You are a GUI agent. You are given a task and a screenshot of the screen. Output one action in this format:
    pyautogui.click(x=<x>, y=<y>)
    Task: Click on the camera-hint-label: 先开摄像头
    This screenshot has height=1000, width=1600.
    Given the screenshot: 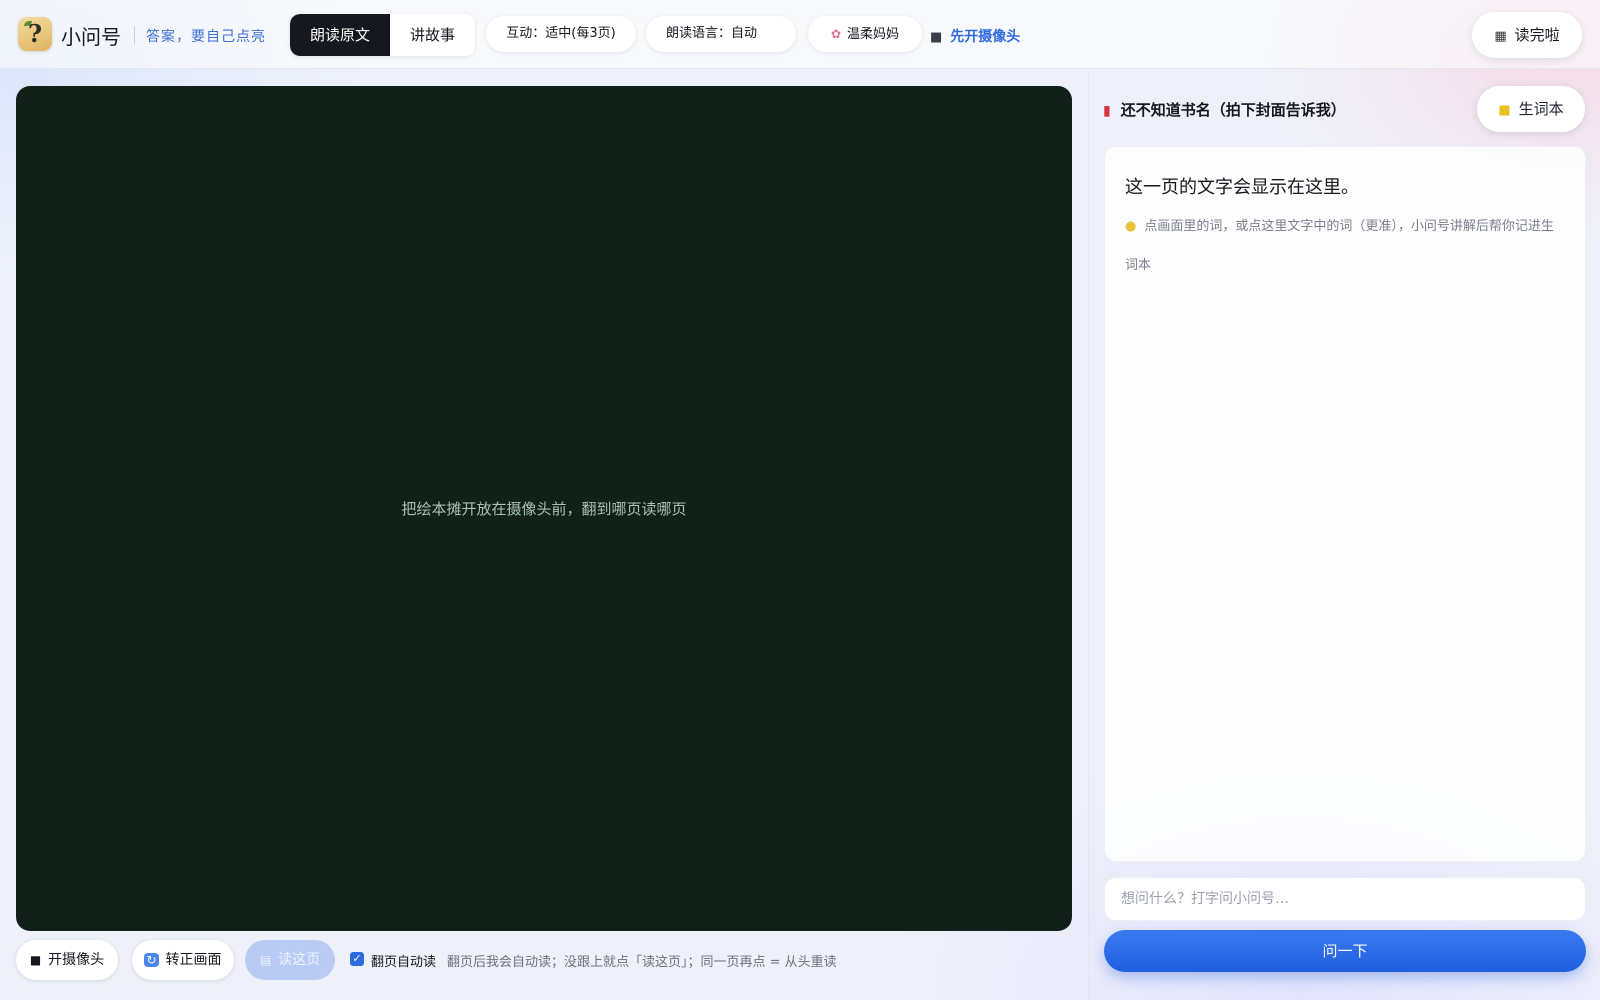 What is the action you would take?
    pyautogui.click(x=985, y=37)
    